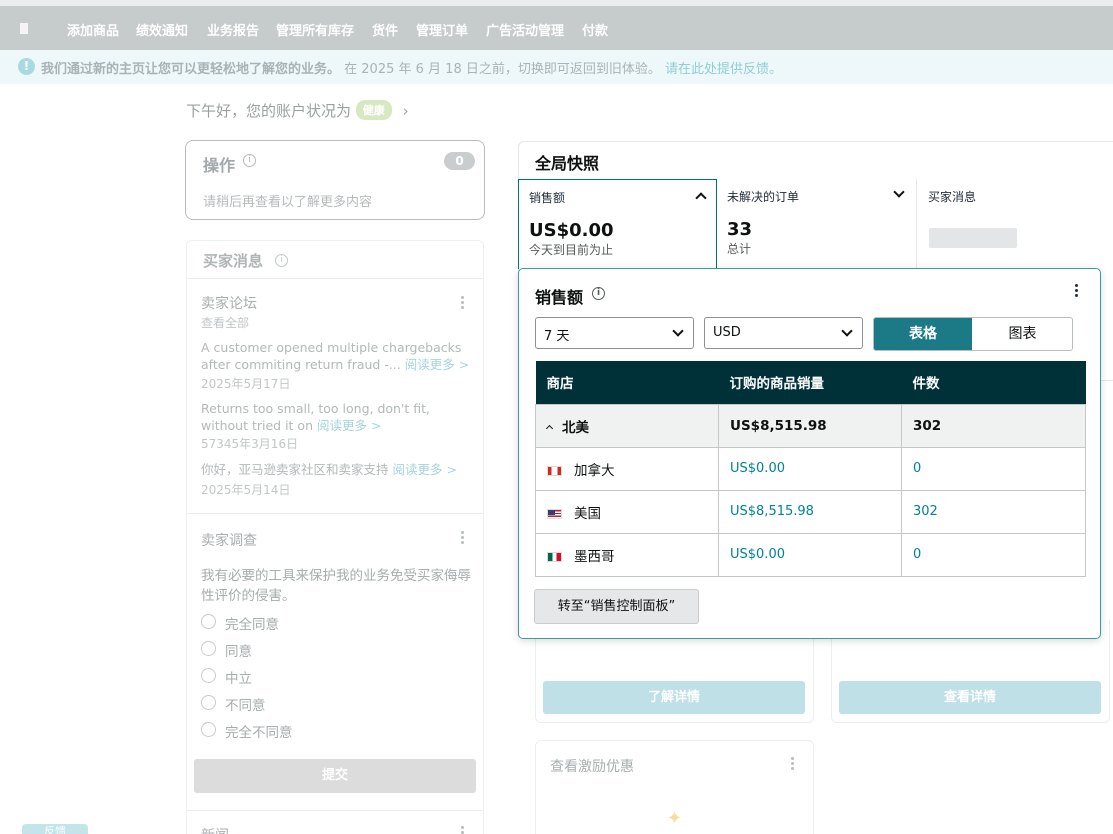  What do you see at coordinates (594, 470) in the screenshot?
I see `store-name: 加拿大` at bounding box center [594, 470].